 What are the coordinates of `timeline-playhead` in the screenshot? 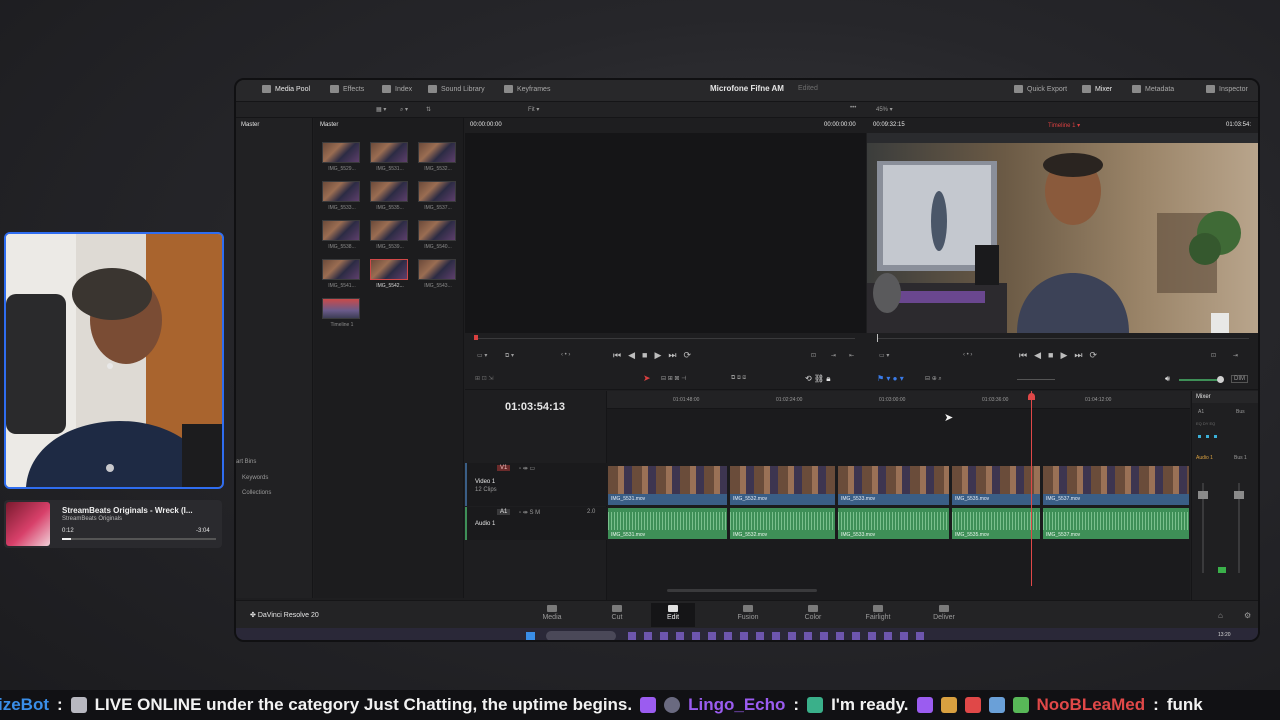 It's located at (1031, 488).